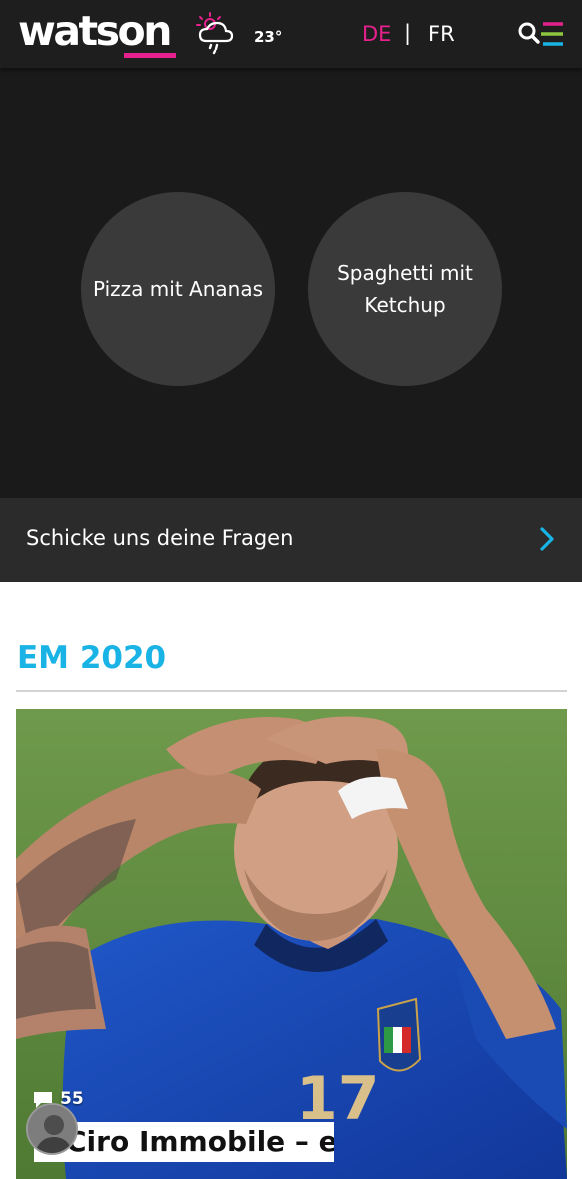 The width and height of the screenshot is (582, 1179). What do you see at coordinates (541, 35) in the screenshot?
I see `search-menu-icon` at bounding box center [541, 35].